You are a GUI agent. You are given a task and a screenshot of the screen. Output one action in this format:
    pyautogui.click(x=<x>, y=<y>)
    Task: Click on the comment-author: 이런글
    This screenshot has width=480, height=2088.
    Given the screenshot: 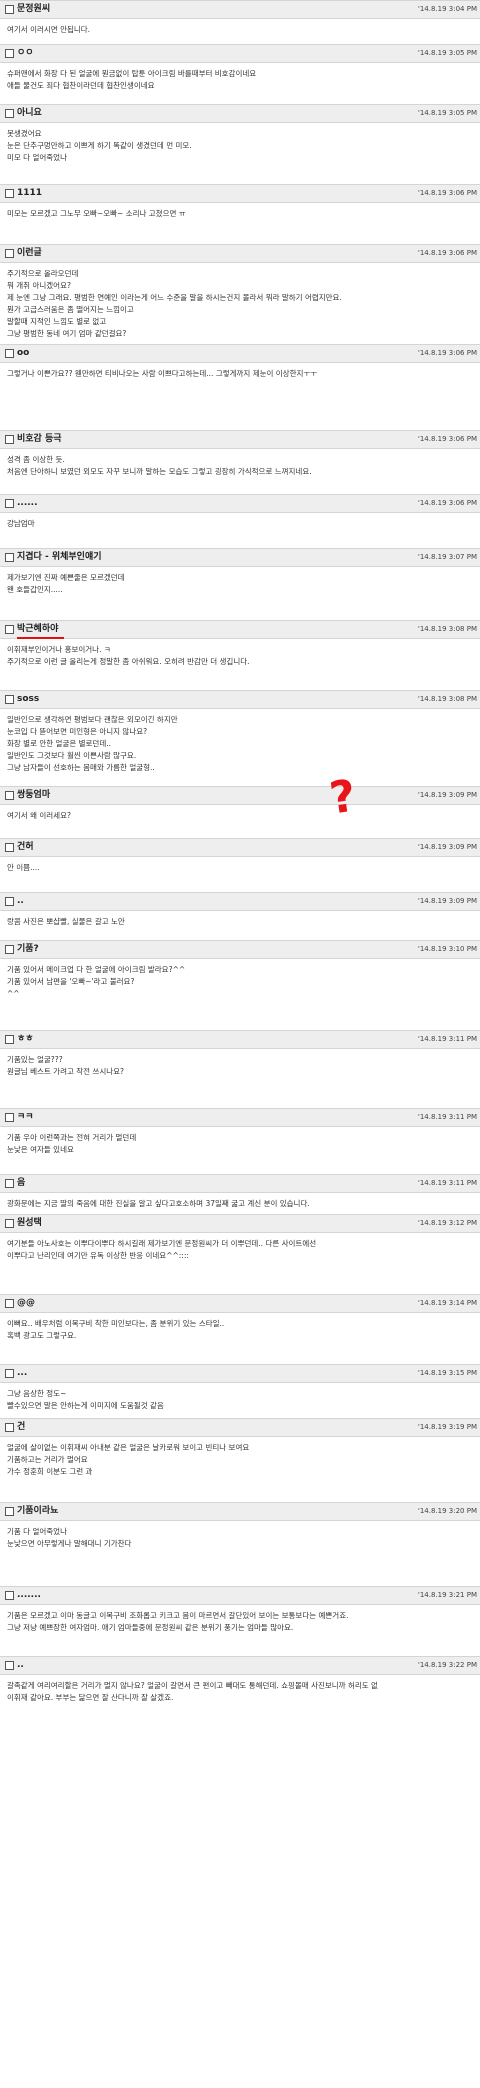 What is the action you would take?
    pyautogui.click(x=29, y=253)
    